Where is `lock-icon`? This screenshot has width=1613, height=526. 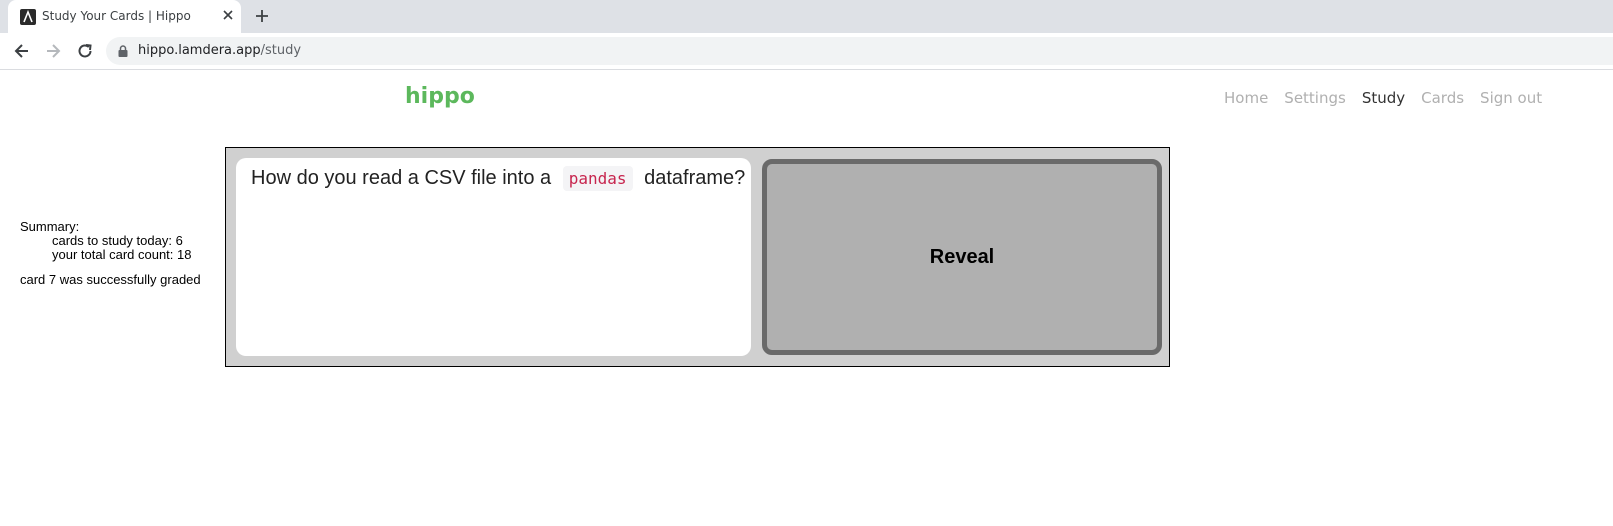 lock-icon is located at coordinates (123, 51).